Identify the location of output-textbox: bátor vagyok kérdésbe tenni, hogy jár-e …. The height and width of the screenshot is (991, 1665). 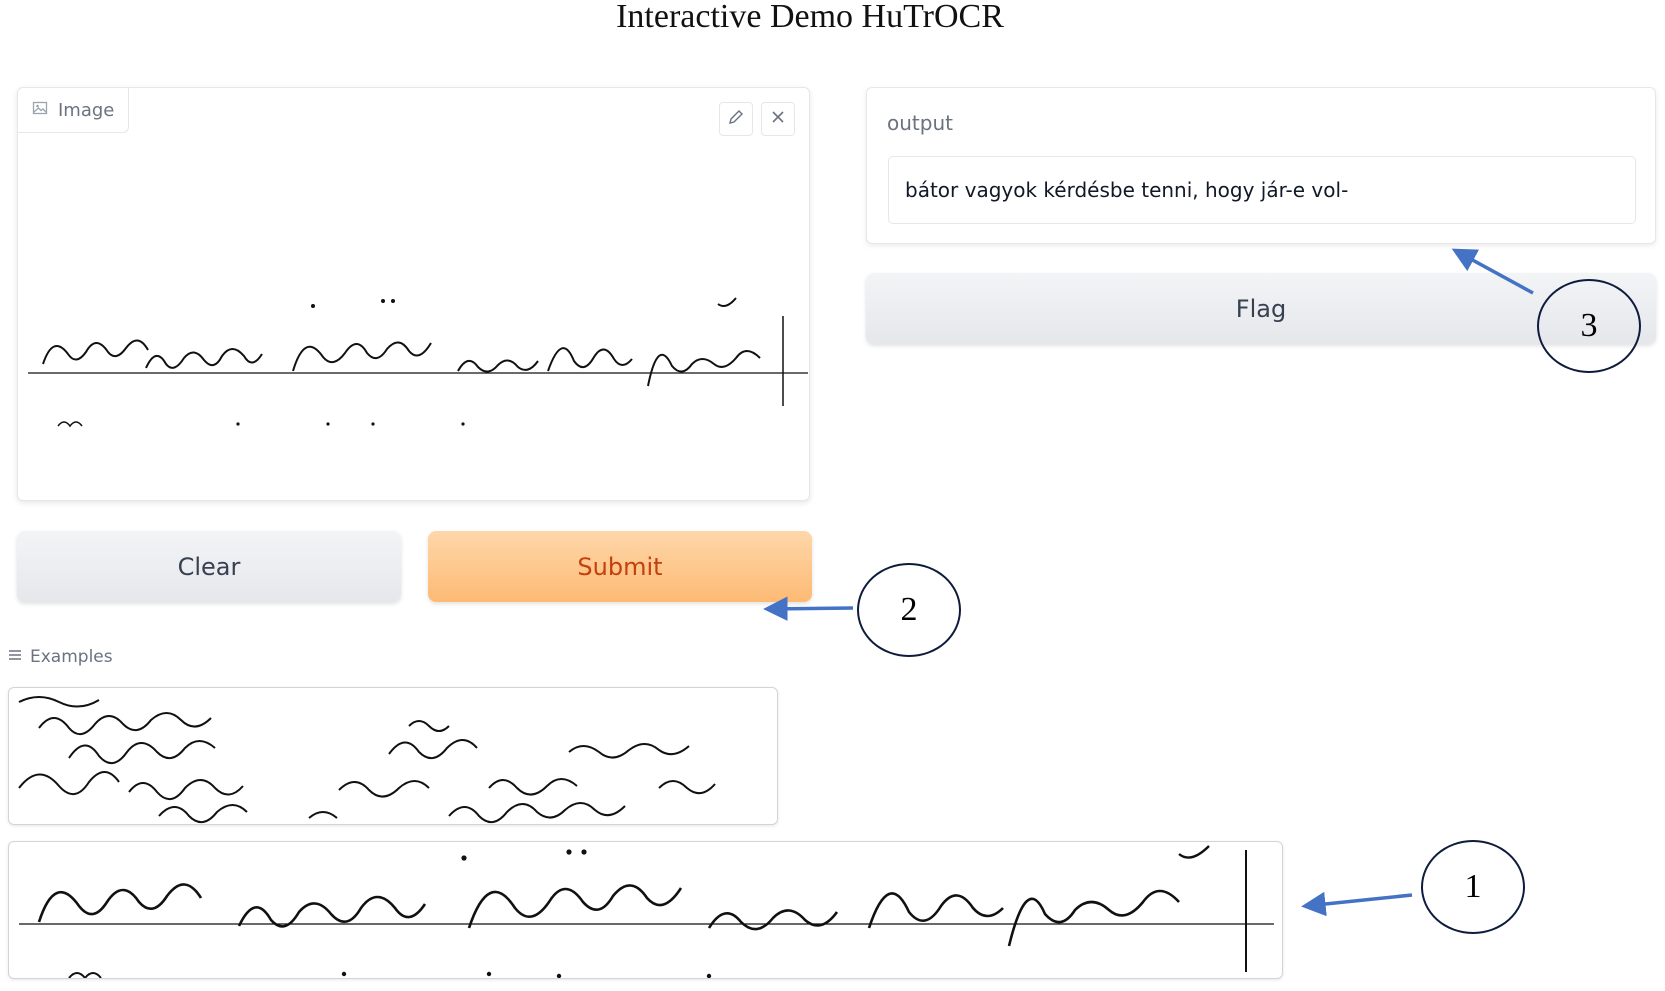
(1262, 190).